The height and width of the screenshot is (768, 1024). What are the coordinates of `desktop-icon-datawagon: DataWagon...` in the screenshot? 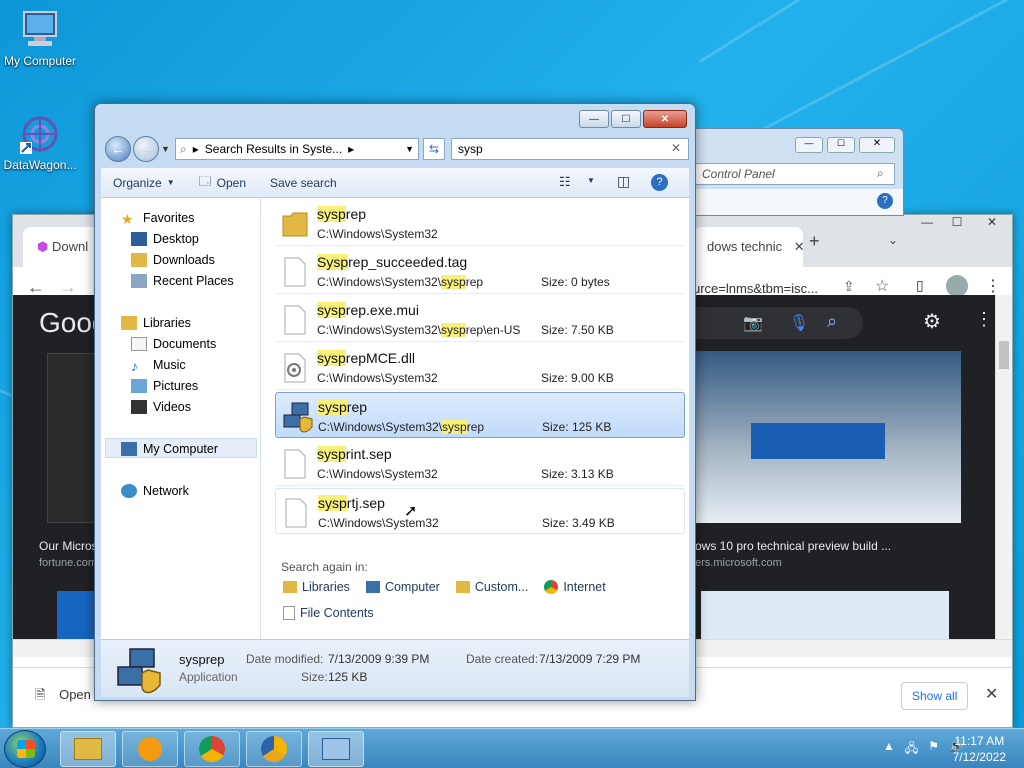 It's located at (40, 142).